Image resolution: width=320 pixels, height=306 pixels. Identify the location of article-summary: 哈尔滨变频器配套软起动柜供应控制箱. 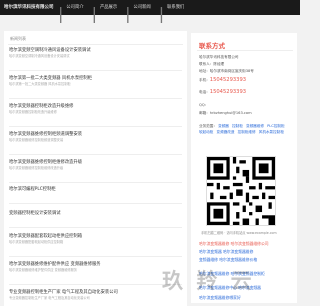
(36, 242).